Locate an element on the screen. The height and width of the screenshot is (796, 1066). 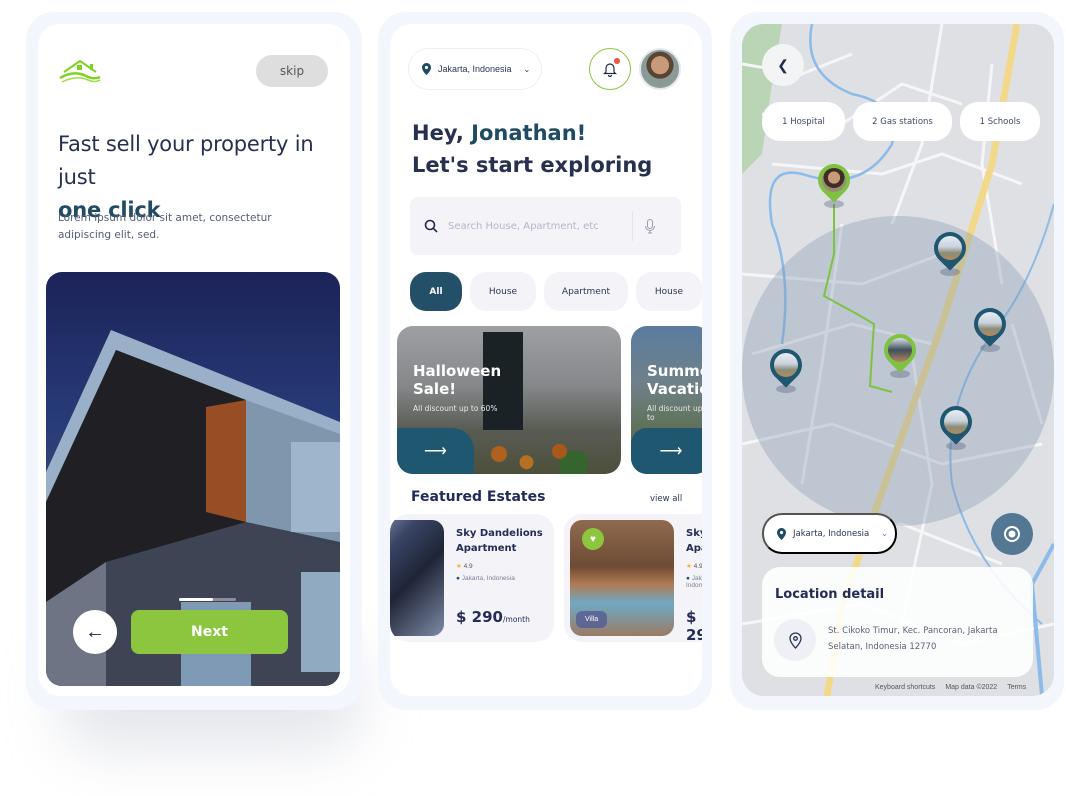
target-icon is located at coordinates (1012, 534).